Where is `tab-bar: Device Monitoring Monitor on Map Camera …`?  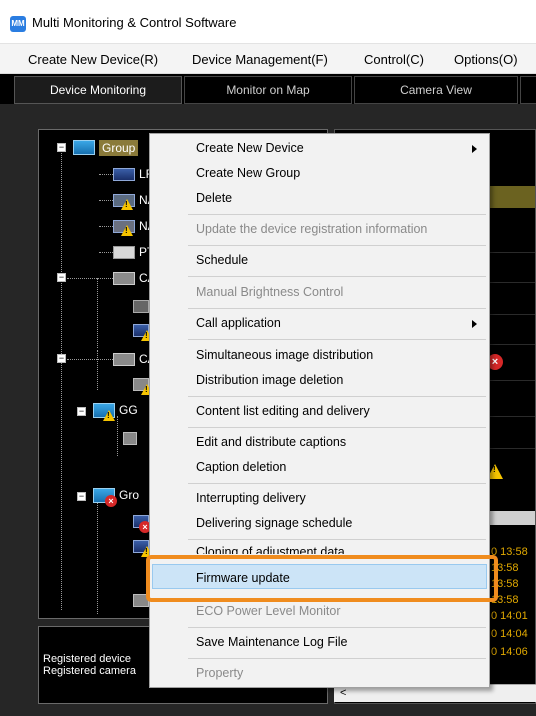 tab-bar: Device Monitoring Monitor on Map Camera … is located at coordinates (268, 89).